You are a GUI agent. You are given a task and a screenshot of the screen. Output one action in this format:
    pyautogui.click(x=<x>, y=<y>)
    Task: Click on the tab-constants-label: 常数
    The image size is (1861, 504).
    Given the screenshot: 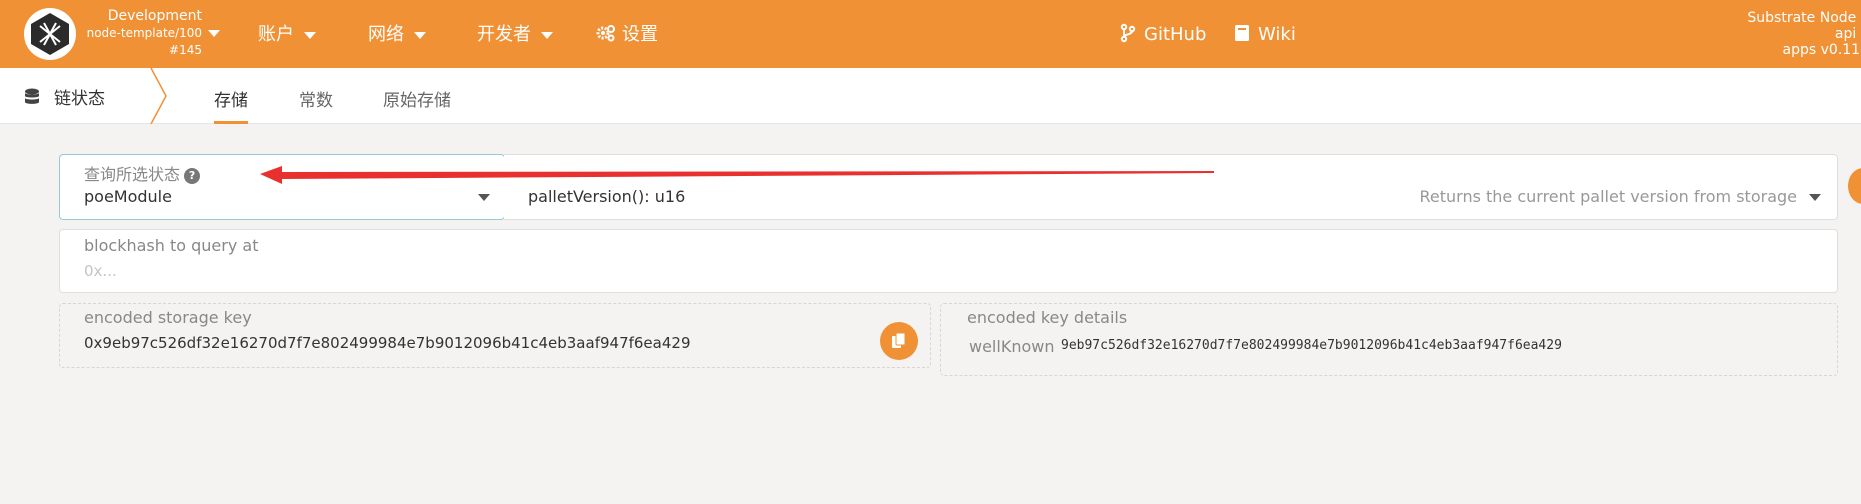 What is the action you would take?
    pyautogui.click(x=316, y=101)
    